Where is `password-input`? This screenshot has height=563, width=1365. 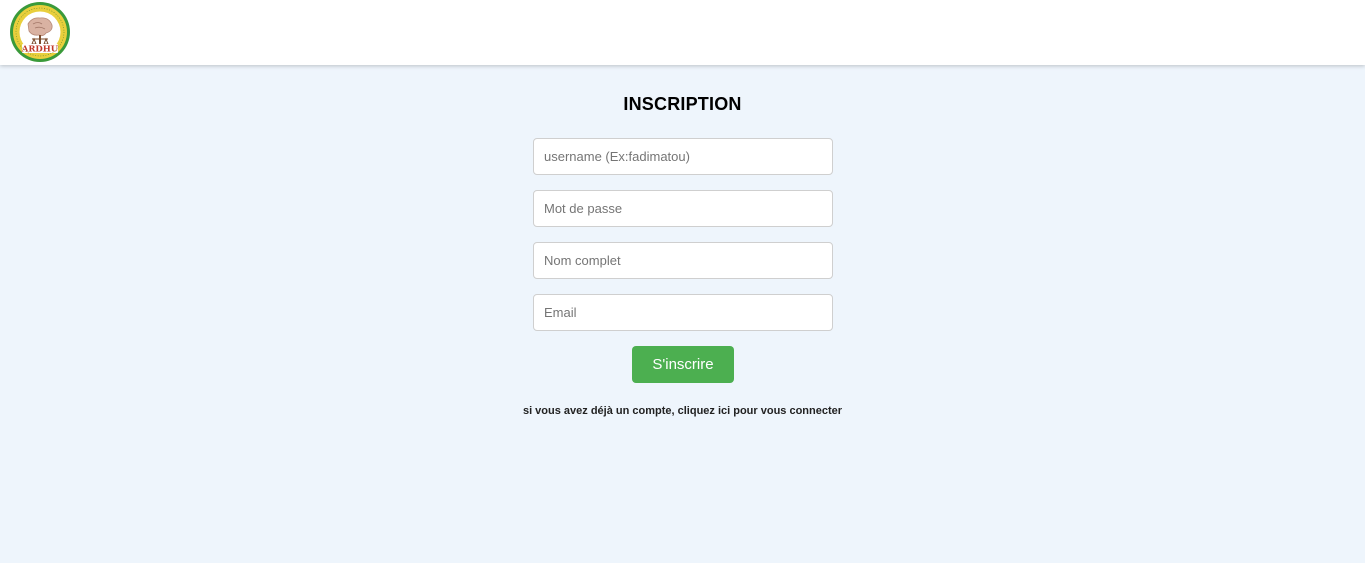 password-input is located at coordinates (683, 208).